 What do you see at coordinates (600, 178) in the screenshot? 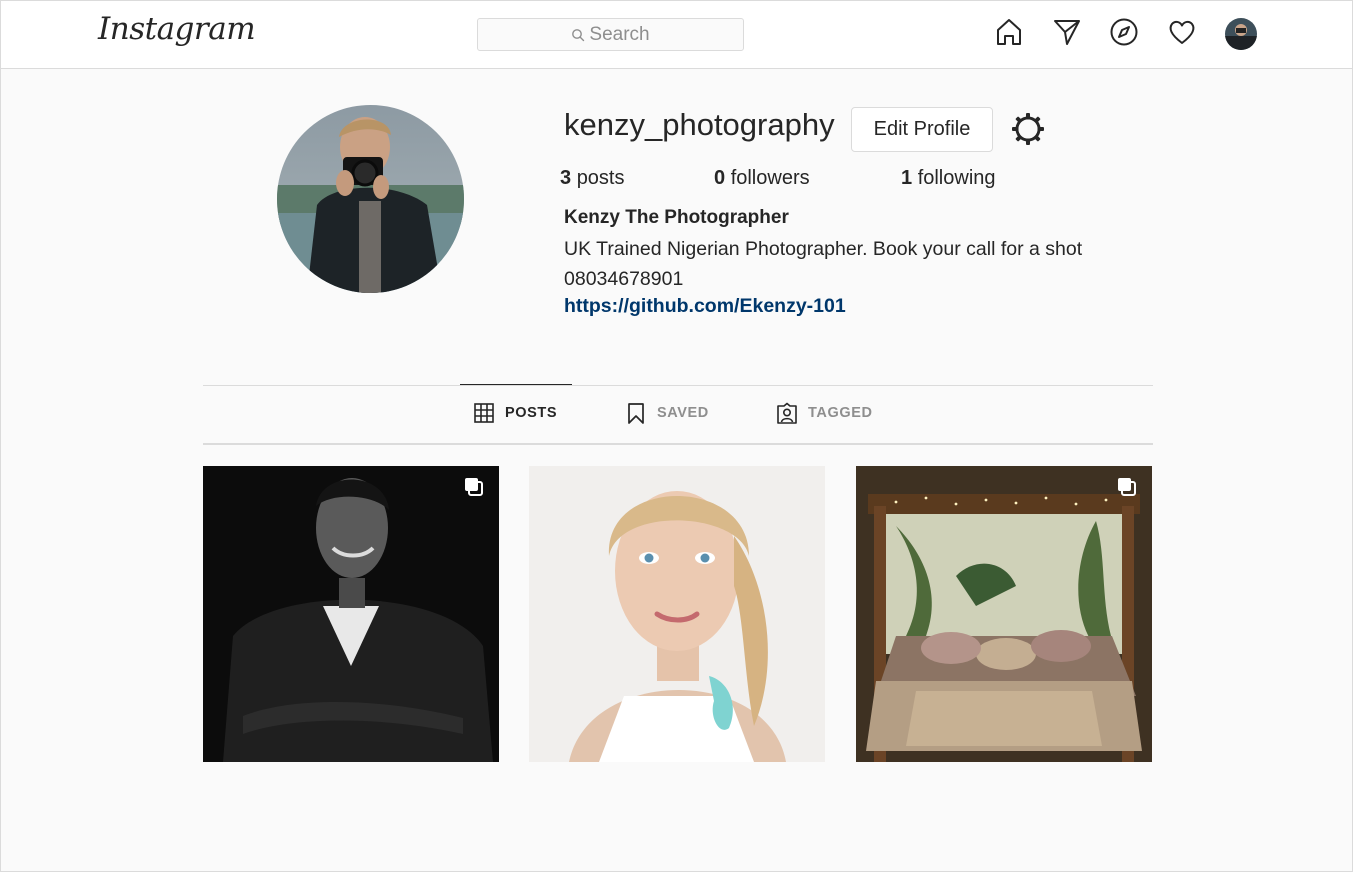
I see `posts-label: posts` at bounding box center [600, 178].